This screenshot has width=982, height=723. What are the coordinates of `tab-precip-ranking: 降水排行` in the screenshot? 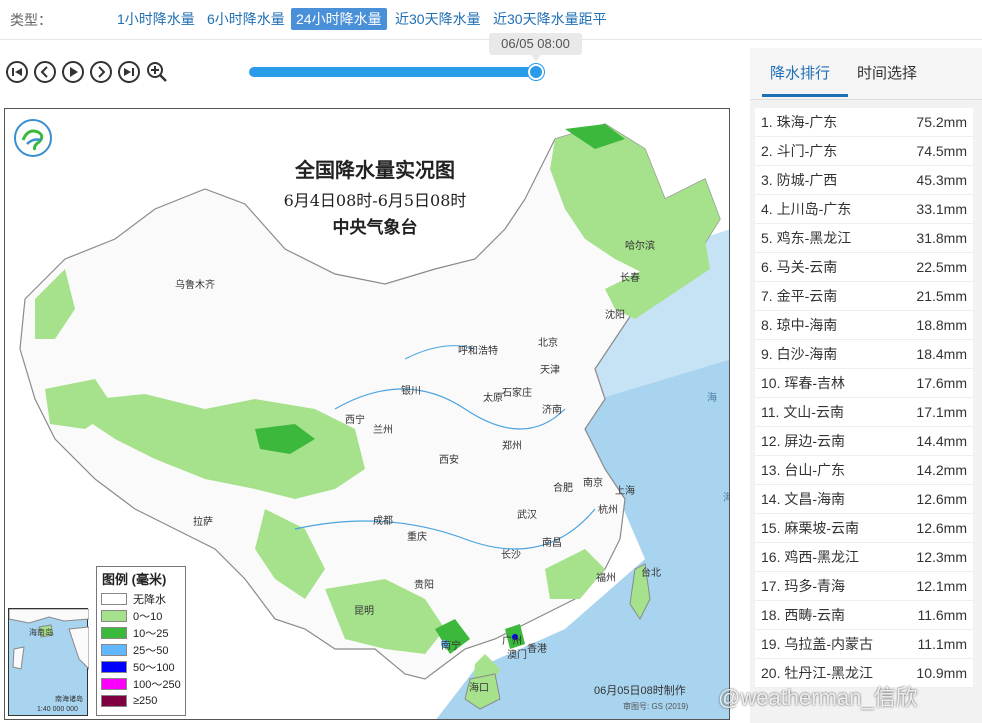 It's located at (800, 72).